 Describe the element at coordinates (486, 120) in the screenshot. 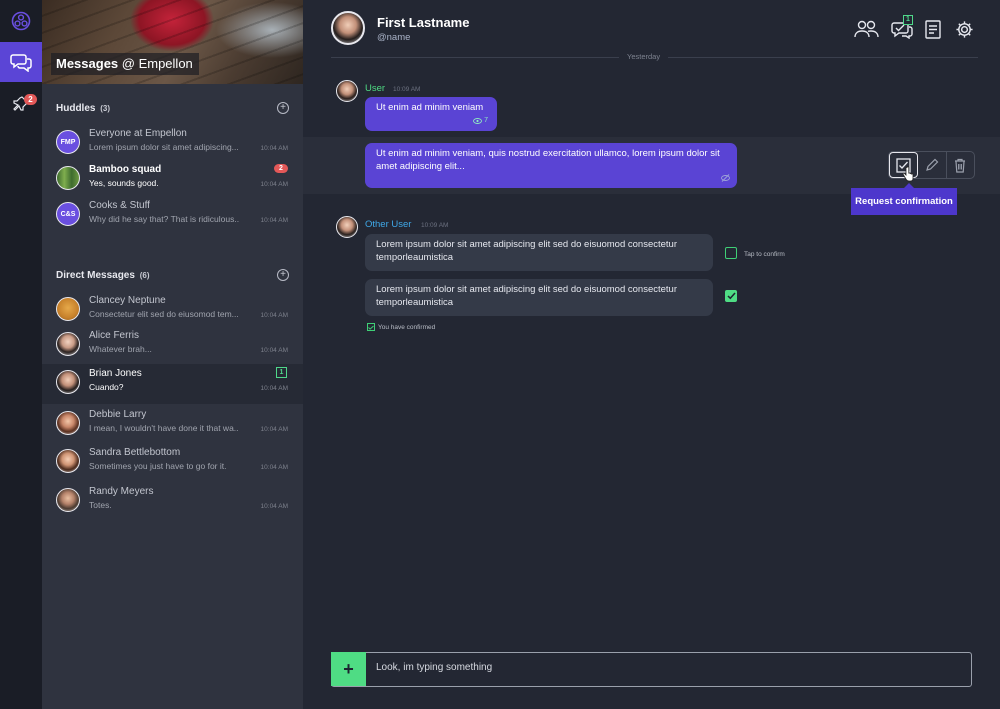

I see `view-count-value: 7` at that location.